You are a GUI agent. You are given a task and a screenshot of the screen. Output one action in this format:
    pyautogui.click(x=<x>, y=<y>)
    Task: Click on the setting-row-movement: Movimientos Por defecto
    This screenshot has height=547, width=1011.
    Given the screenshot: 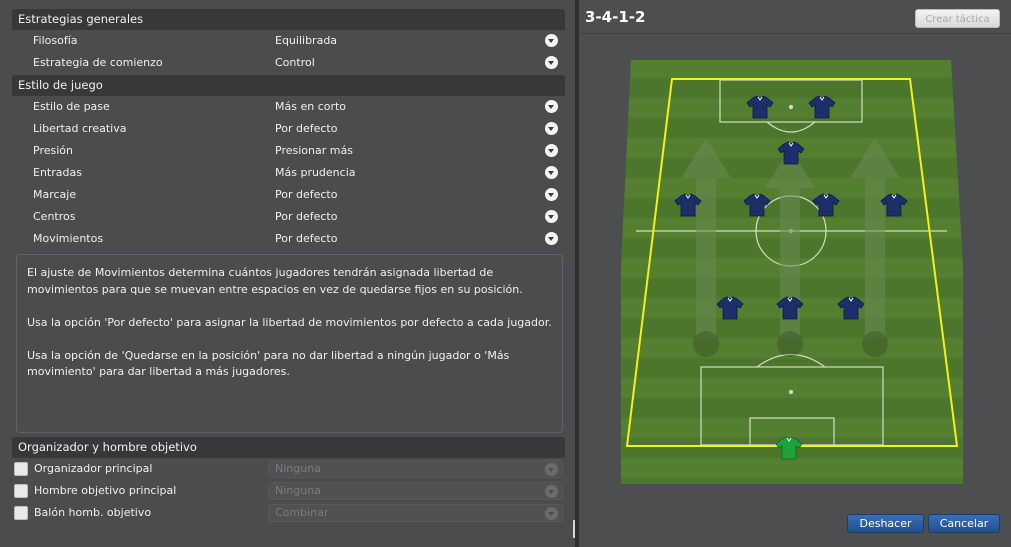 What is the action you would take?
    pyautogui.click(x=288, y=239)
    